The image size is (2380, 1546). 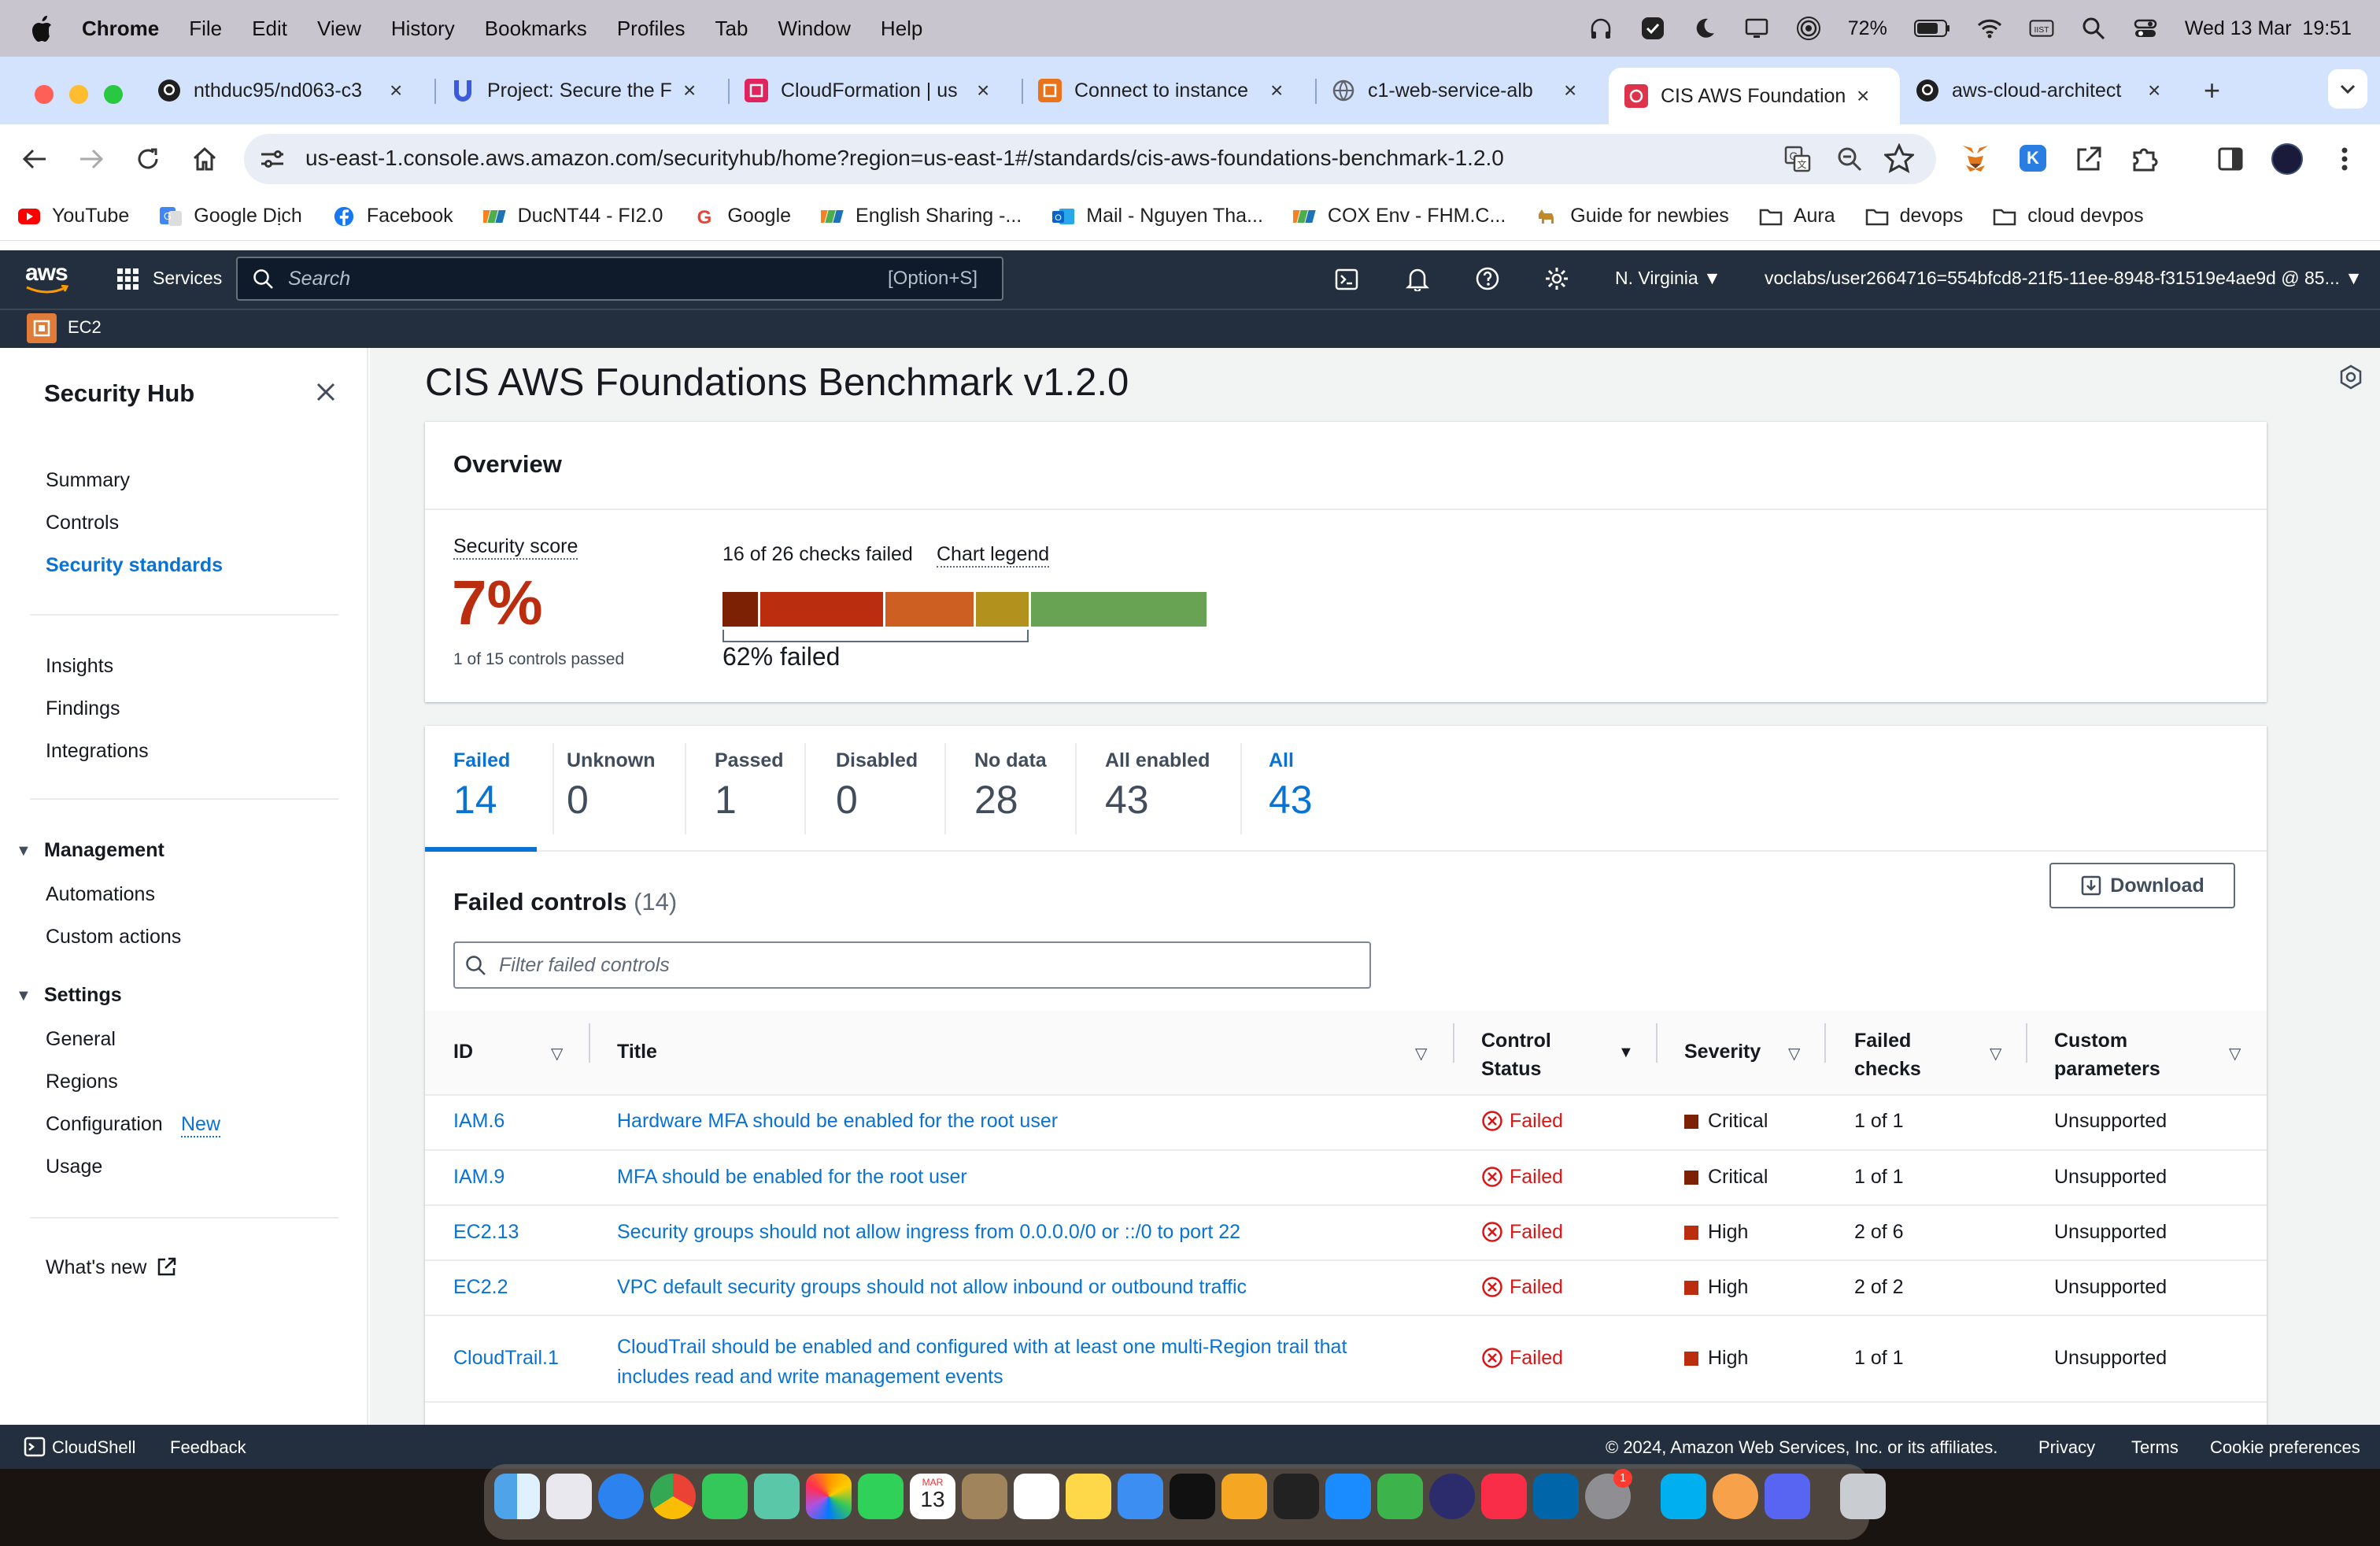 I want to click on cloudshell-icon, so click(x=35, y=1447).